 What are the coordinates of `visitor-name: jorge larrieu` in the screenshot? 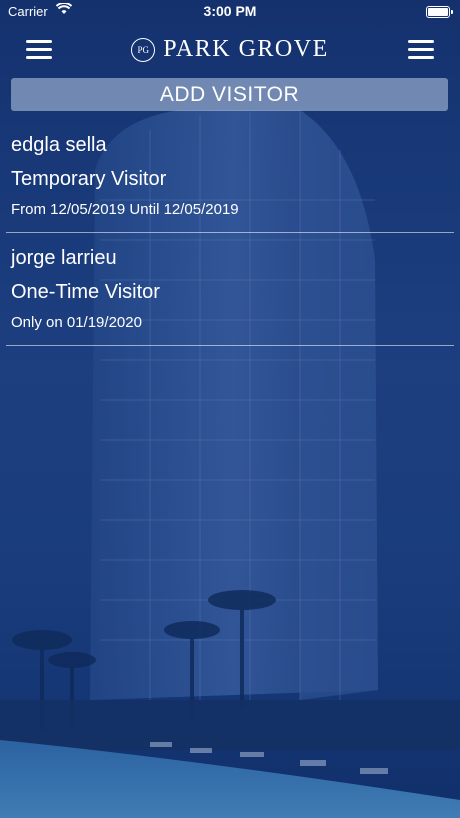 It's located at (64, 258).